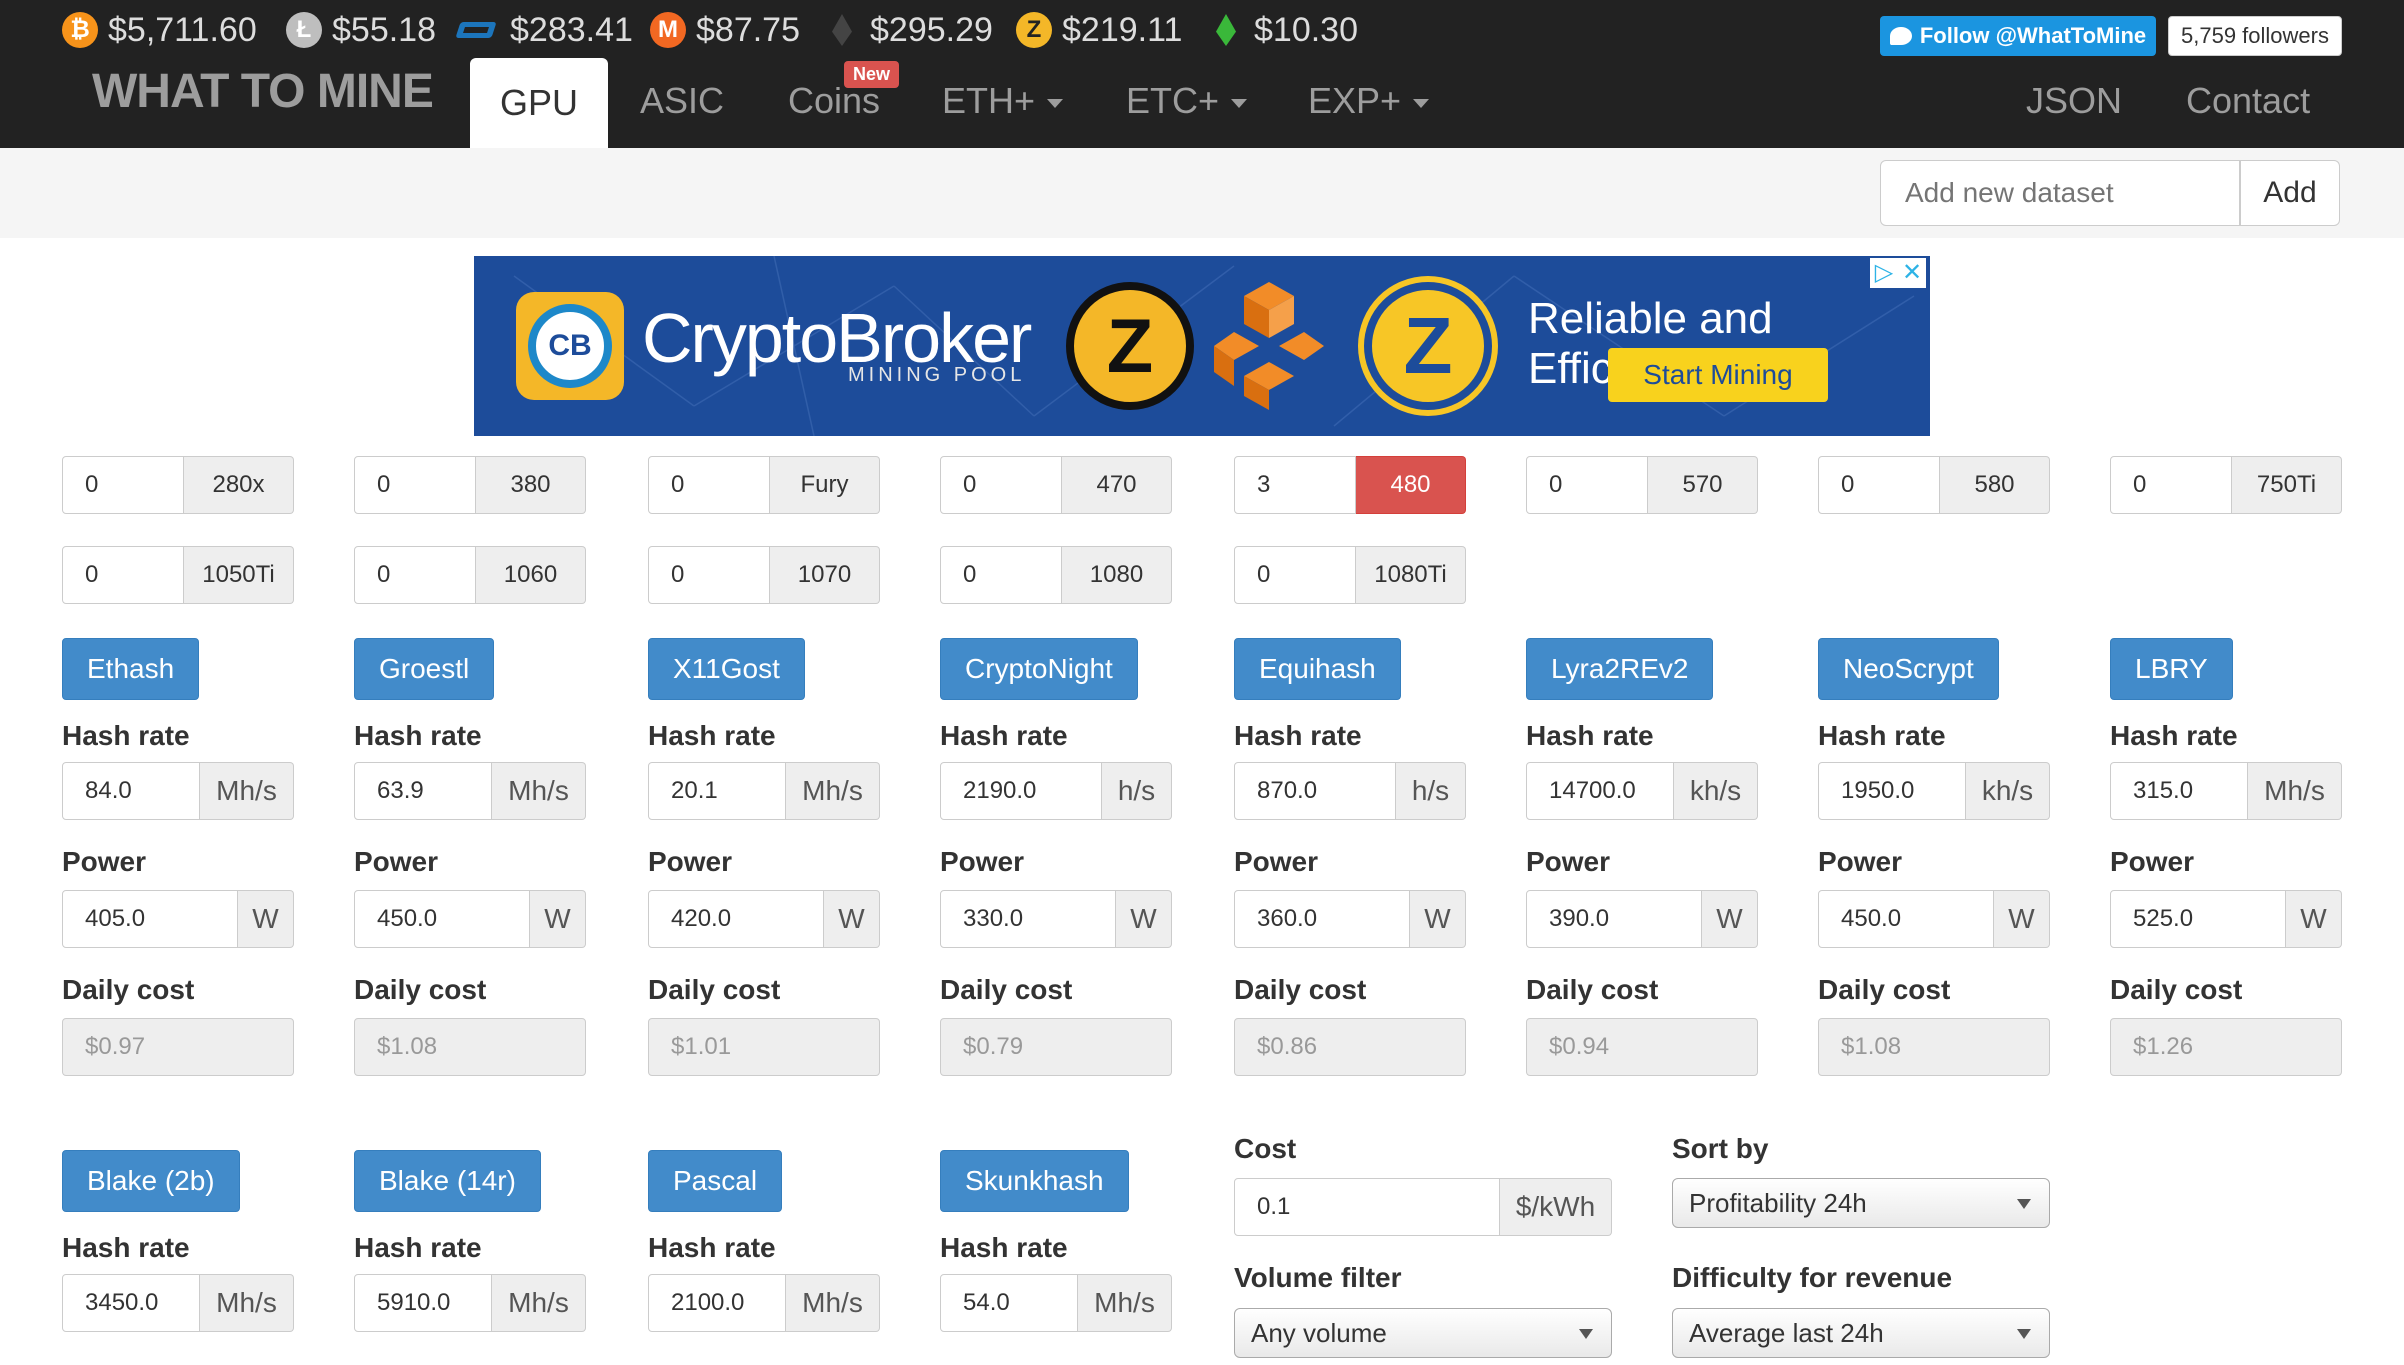 This screenshot has width=2404, height=1365. What do you see at coordinates (531, 485) in the screenshot?
I see `gpu-toggle-button: 380` at bounding box center [531, 485].